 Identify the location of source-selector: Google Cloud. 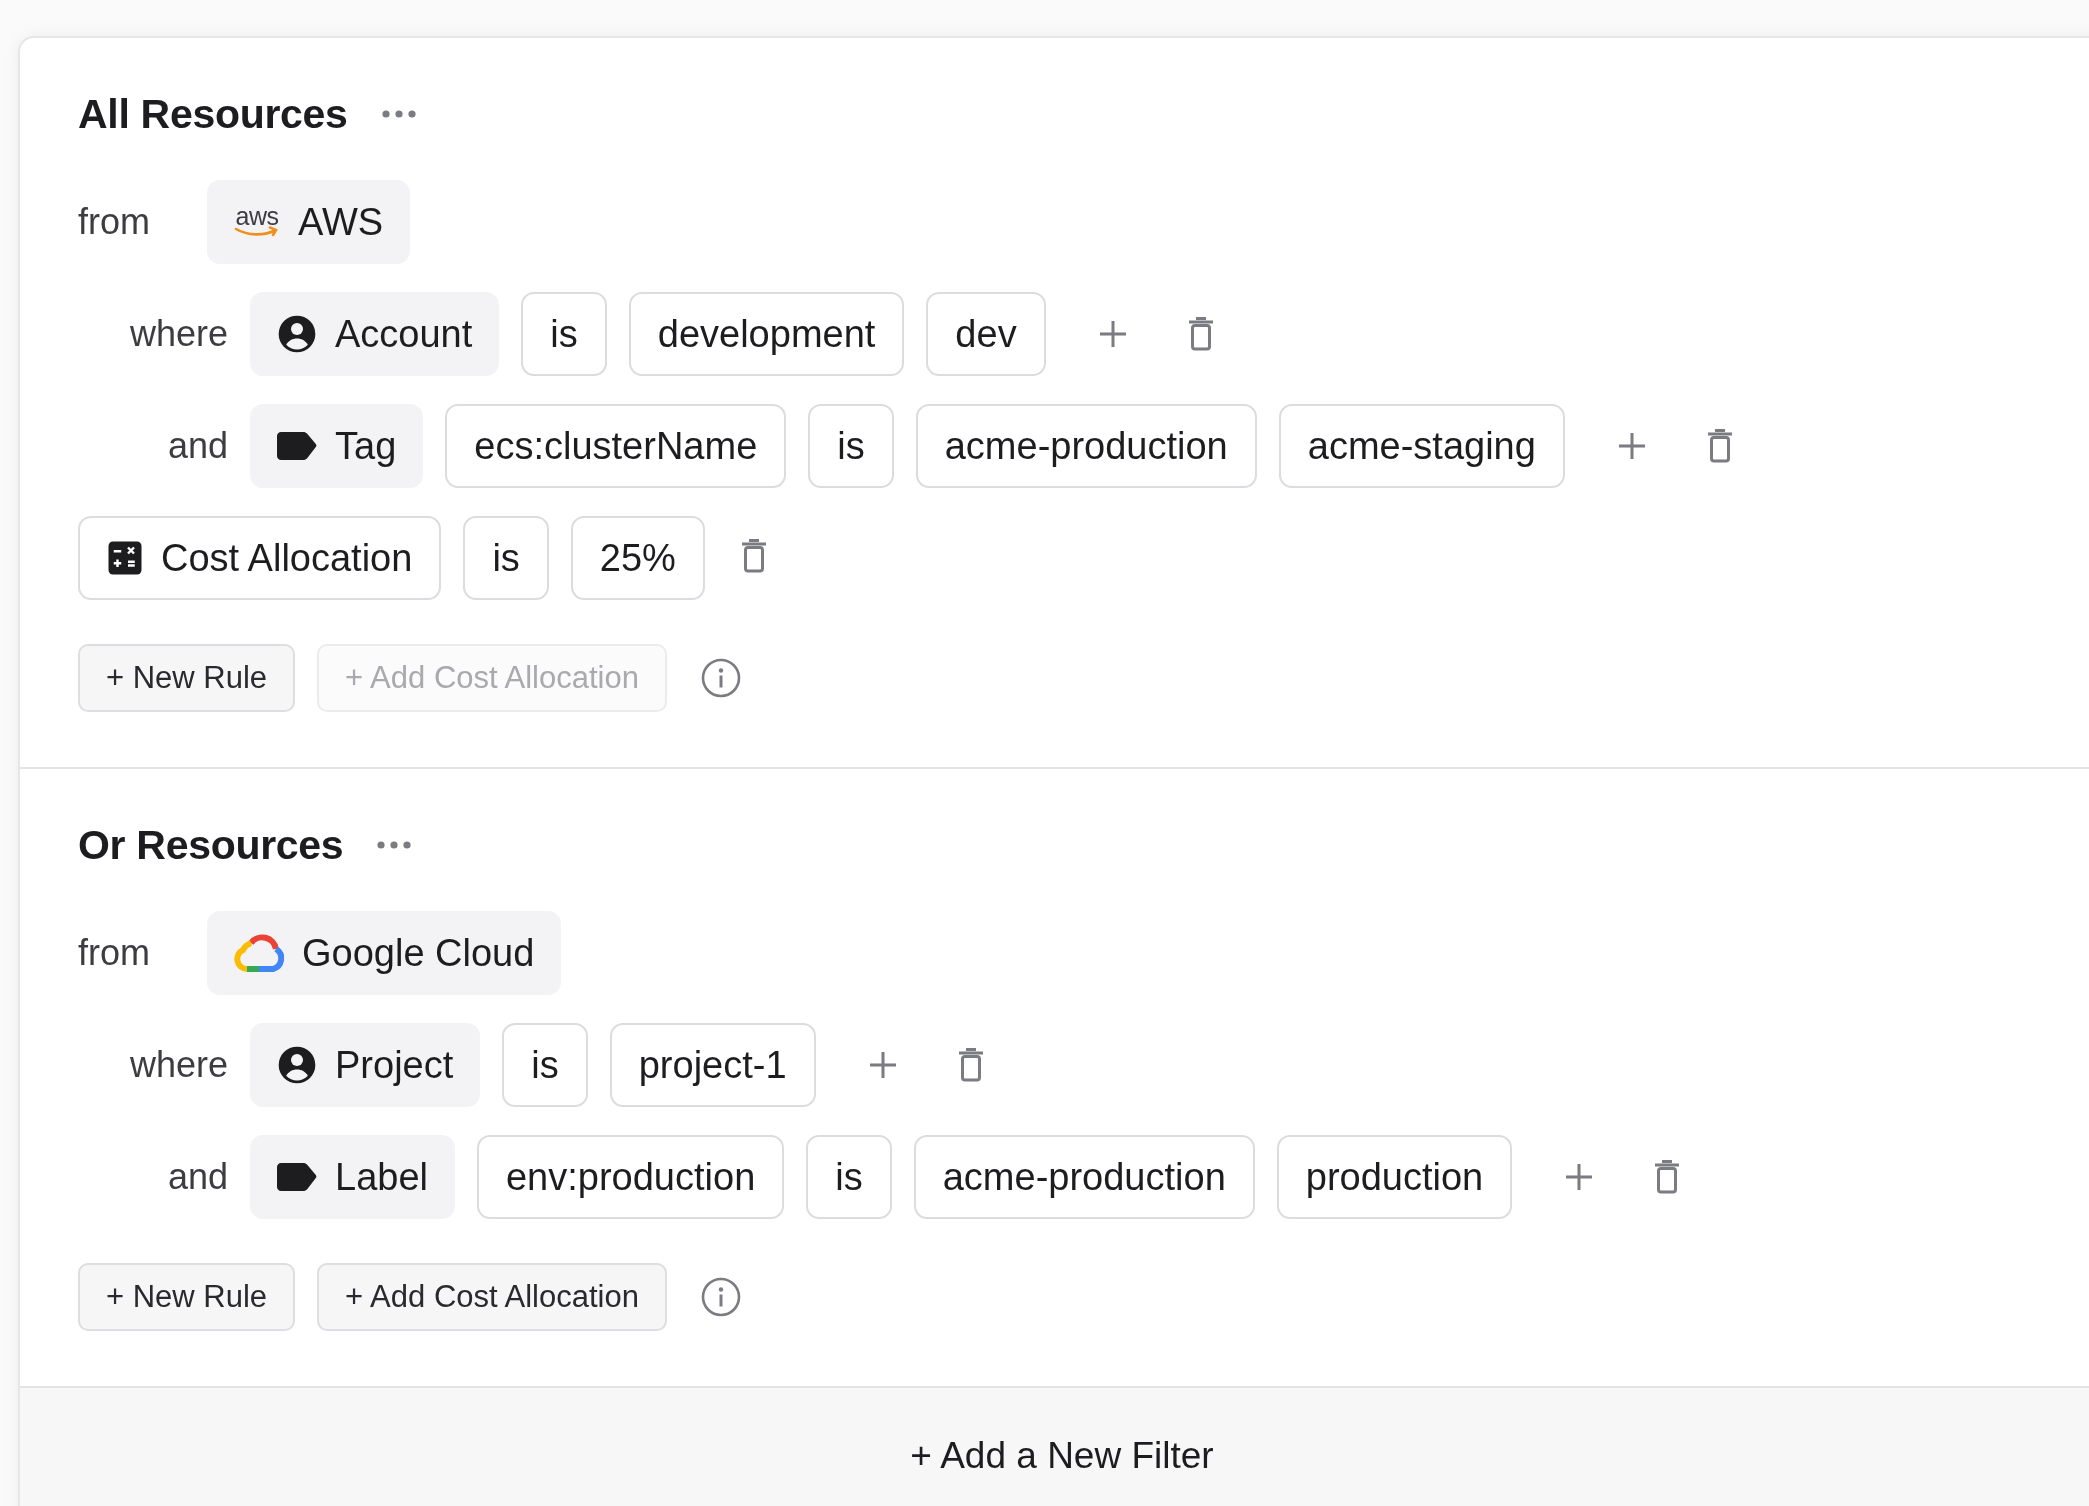
(384, 953).